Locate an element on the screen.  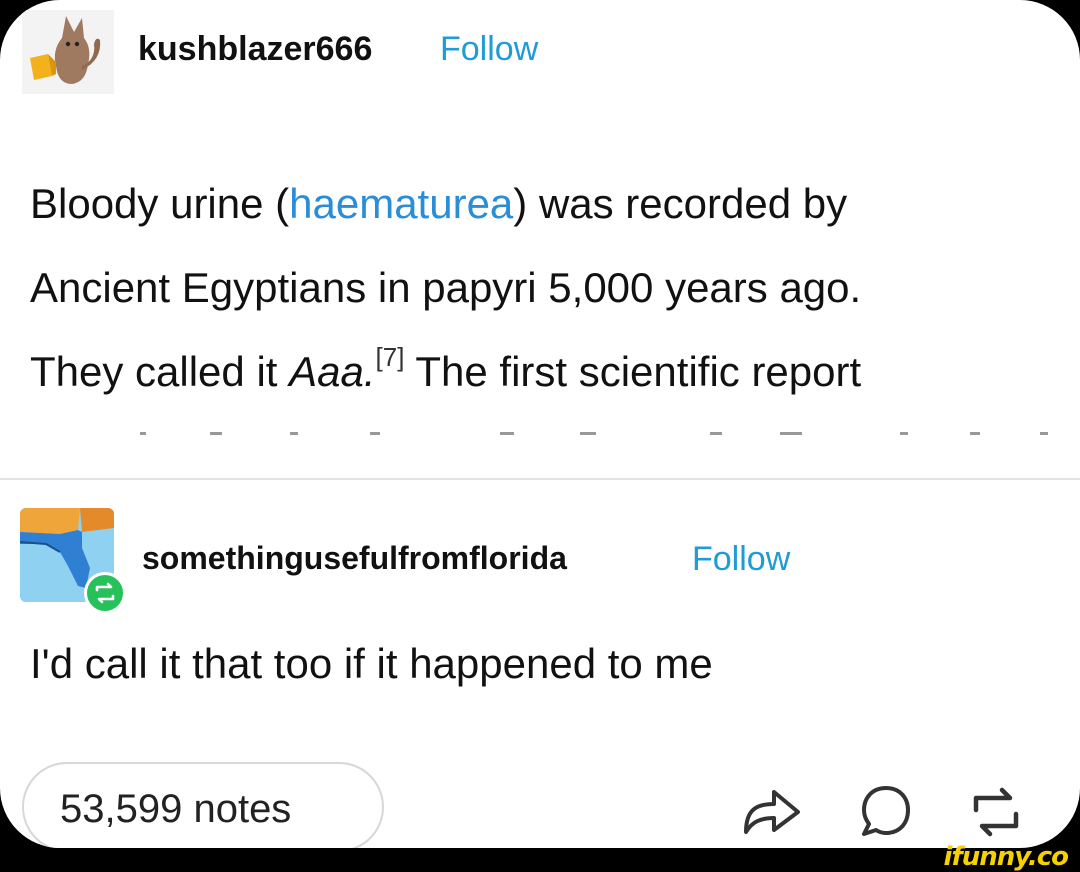
italic-term: Aaa. is located at coordinates (332, 371).